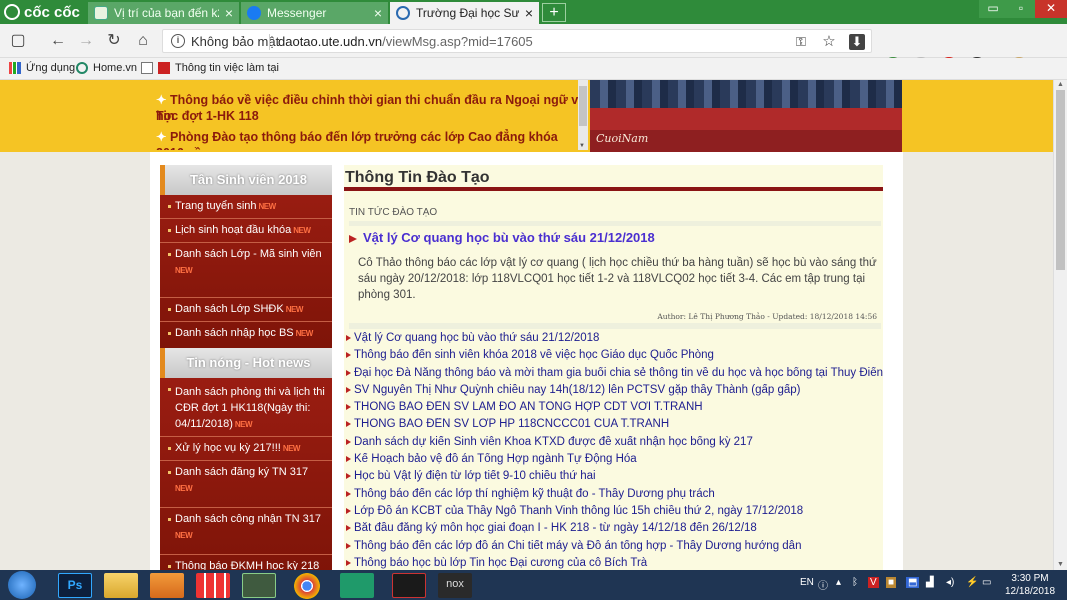 This screenshot has height=600, width=1067. I want to click on home-vn-icon, so click(82, 68).